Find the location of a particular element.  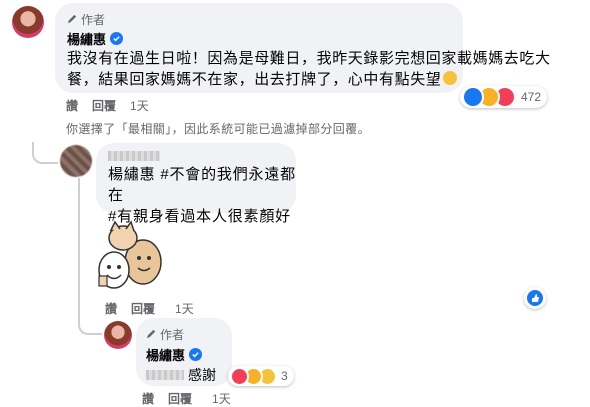

reaction-count: 472 is located at coordinates (531, 97).